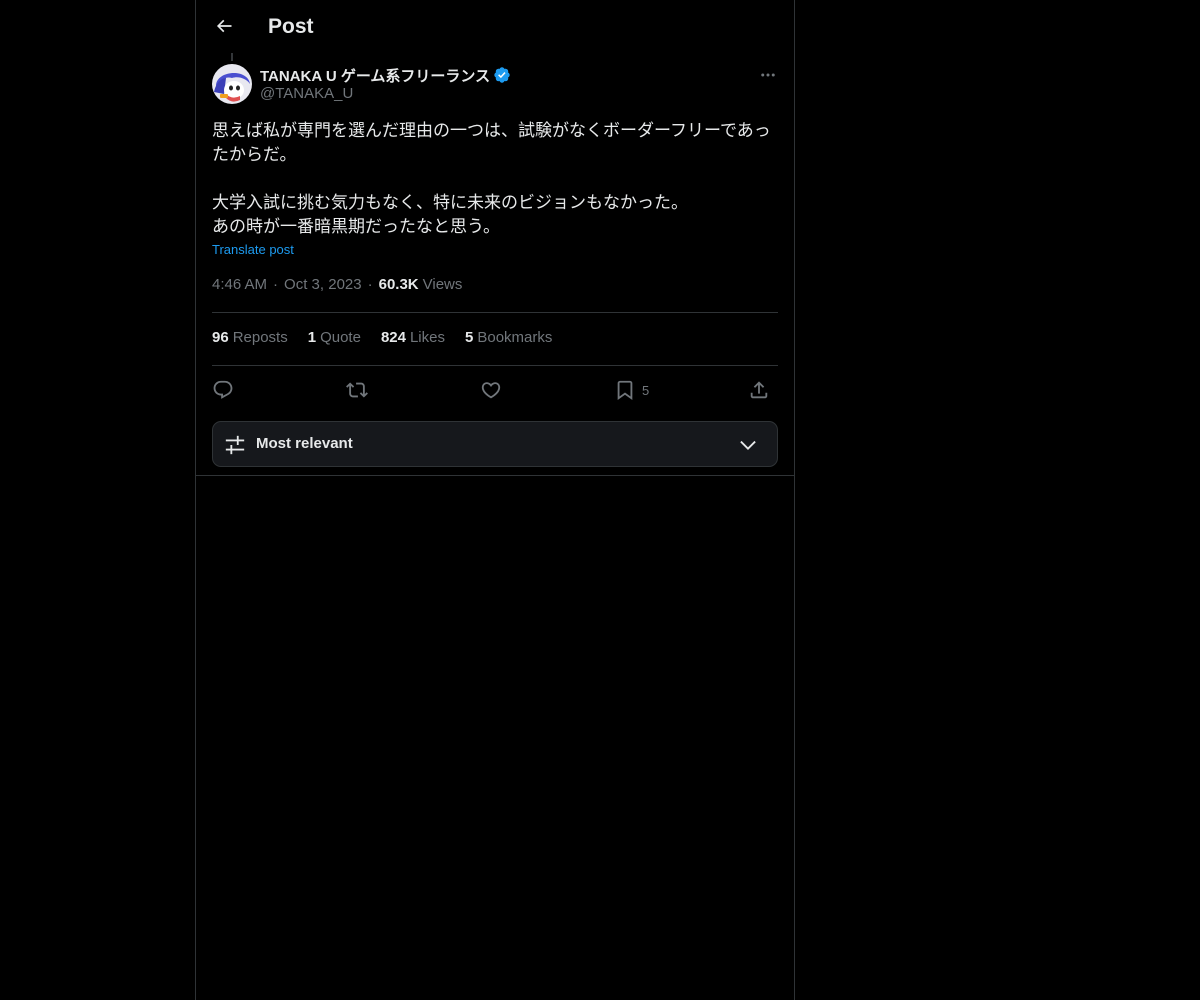 Image resolution: width=1200 pixels, height=1000 pixels. I want to click on back-arrow-icon, so click(224, 26).